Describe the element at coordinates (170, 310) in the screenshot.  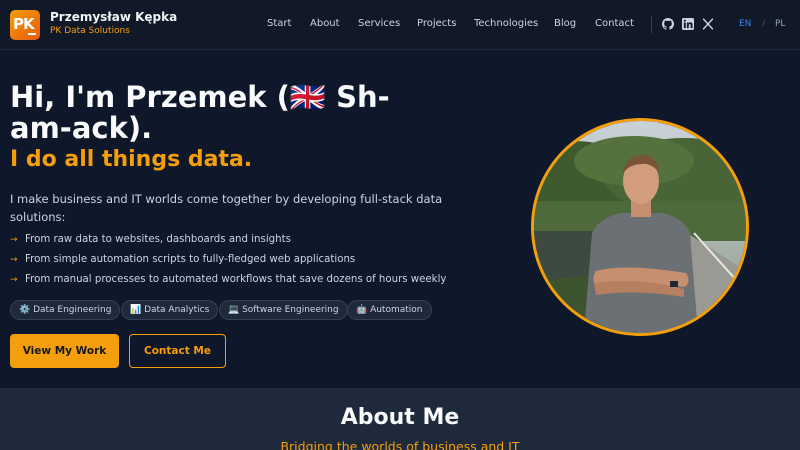
I see `tag-data-analytics: 📊 Data Analytics` at that location.